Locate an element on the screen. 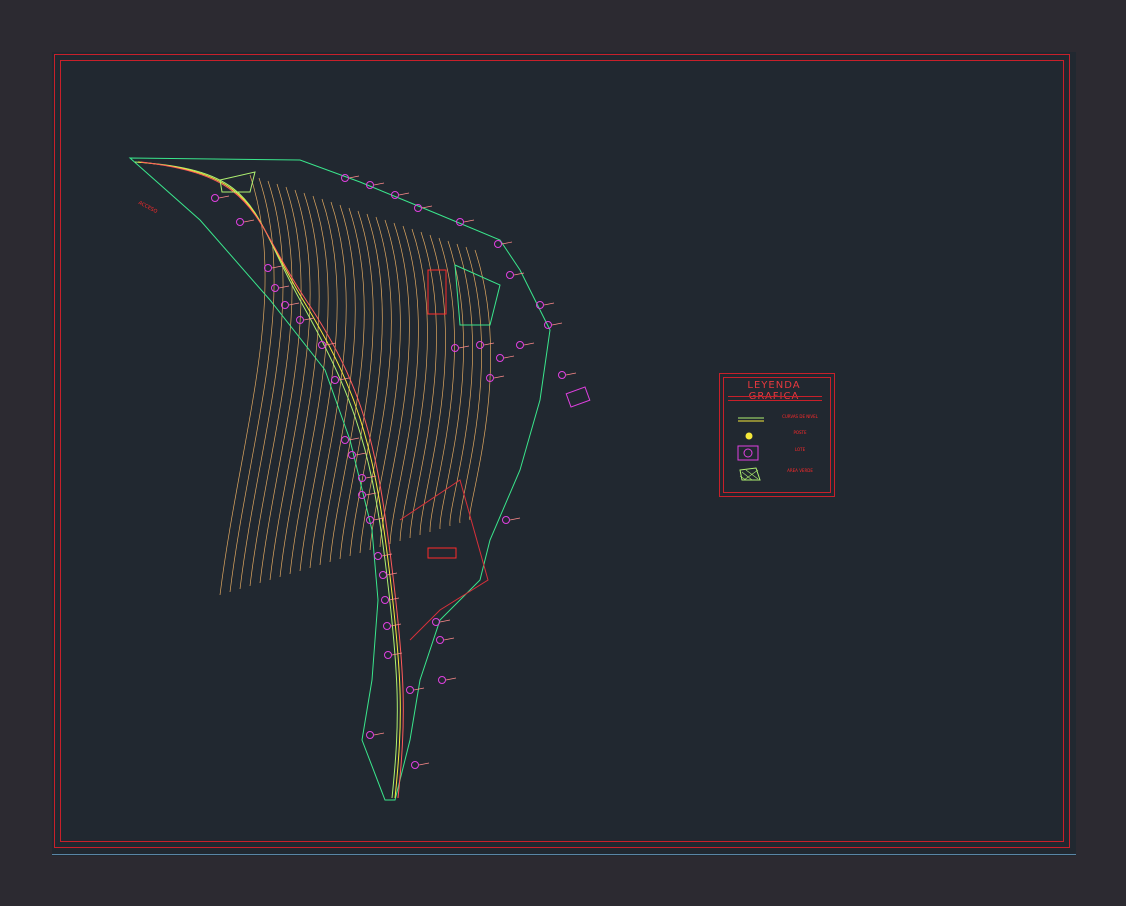 This screenshot has width=1126, height=906. contour-lines is located at coordinates (355, 385).